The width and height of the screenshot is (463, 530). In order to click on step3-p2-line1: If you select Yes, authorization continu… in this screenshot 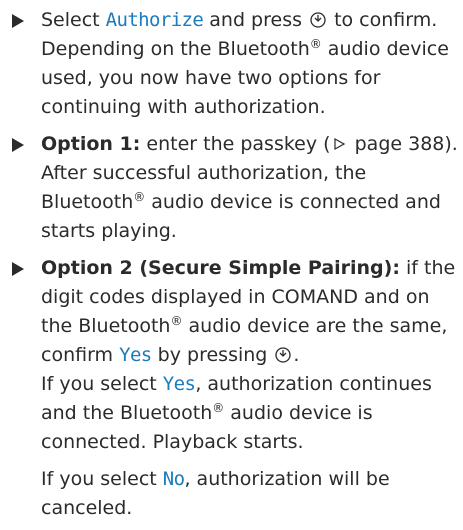, I will do `click(248, 384)`.